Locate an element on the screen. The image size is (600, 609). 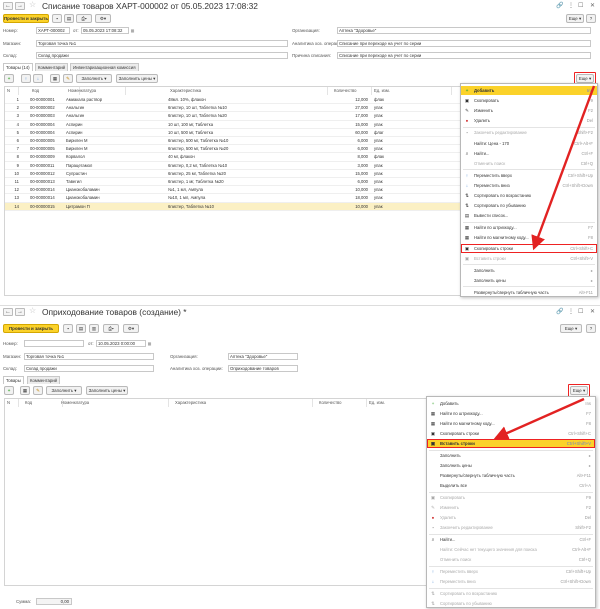
move-down-icon: ↓ is located at coordinates (38, 78).